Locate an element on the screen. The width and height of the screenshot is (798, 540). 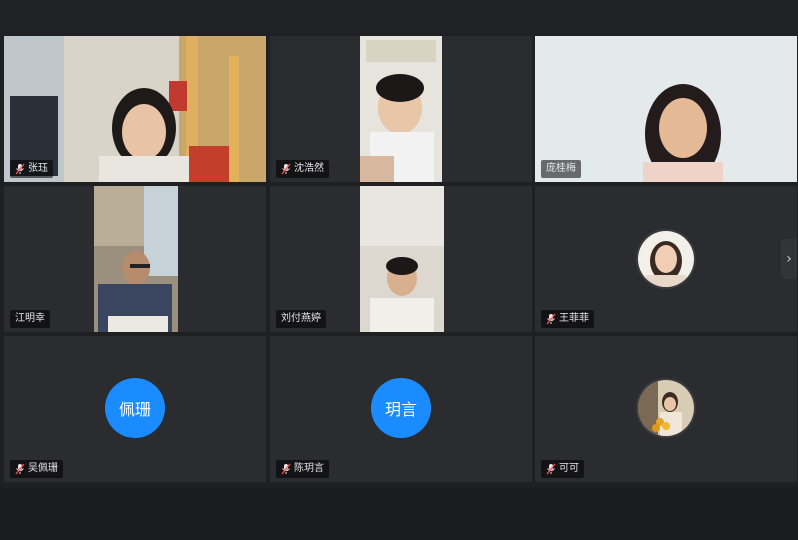
participant-tile: 王菲菲 › is located at coordinates (666, 259).